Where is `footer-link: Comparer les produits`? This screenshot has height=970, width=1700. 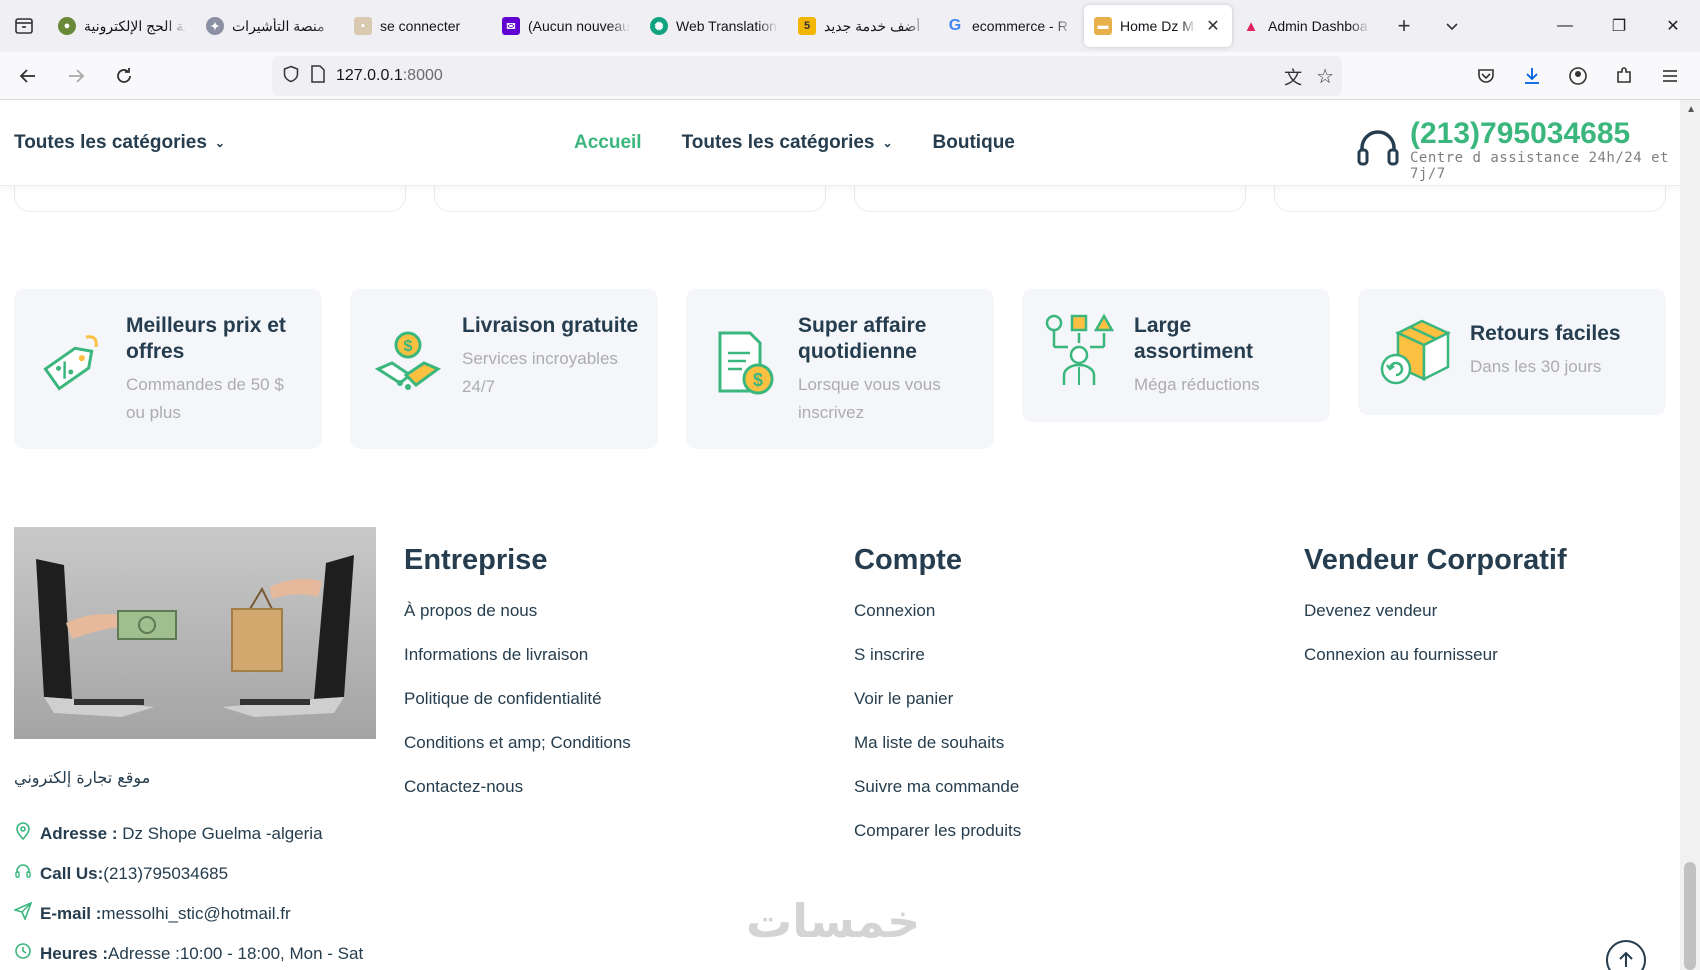
footer-link: Comparer les produits is located at coordinates (937, 843).